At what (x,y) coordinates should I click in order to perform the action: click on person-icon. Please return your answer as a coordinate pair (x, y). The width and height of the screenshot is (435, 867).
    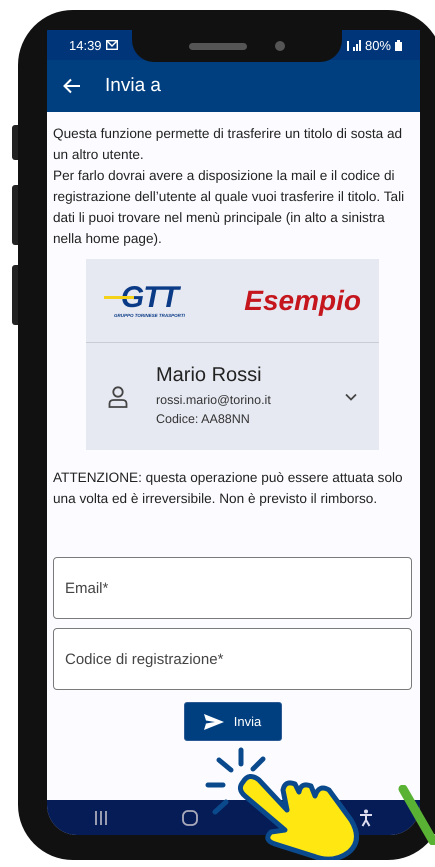
    Looking at the image, I should click on (118, 397).